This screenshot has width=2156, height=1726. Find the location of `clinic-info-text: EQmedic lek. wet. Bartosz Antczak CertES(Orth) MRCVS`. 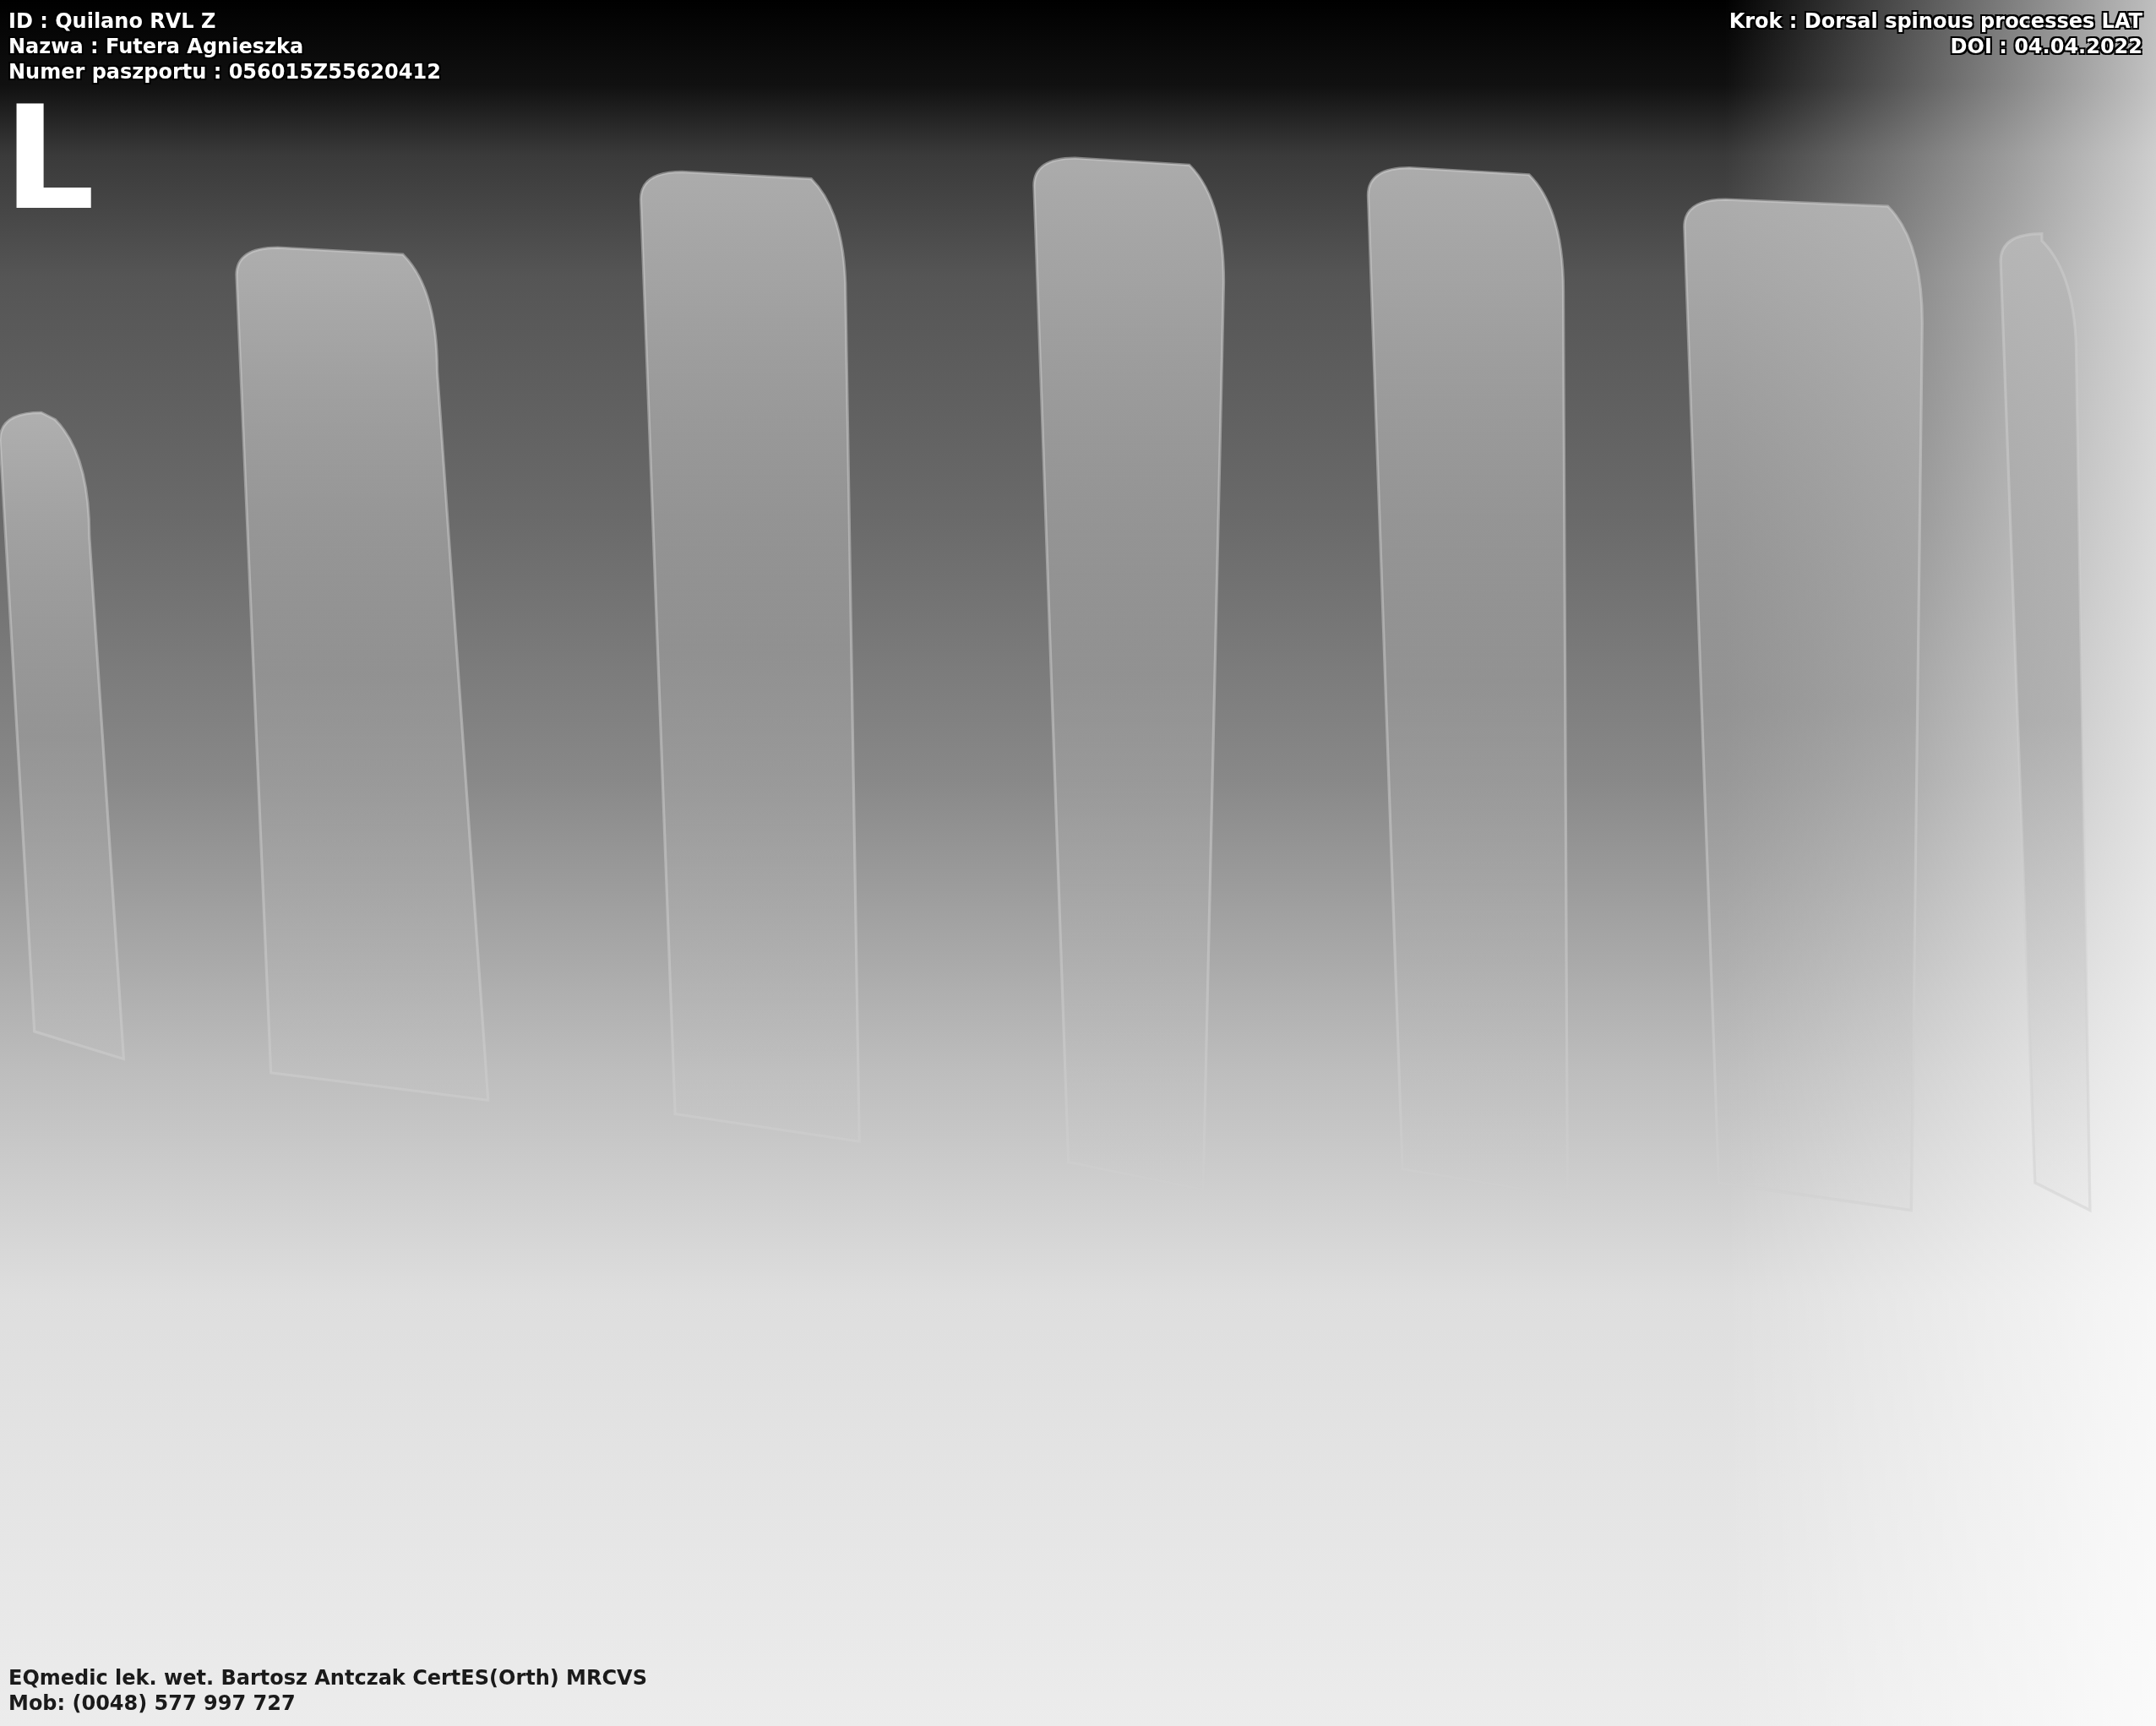

clinic-info-text: EQmedic lek. wet. Bartosz Antczak CertES(Orth) MRCVS is located at coordinates (327, 1678).